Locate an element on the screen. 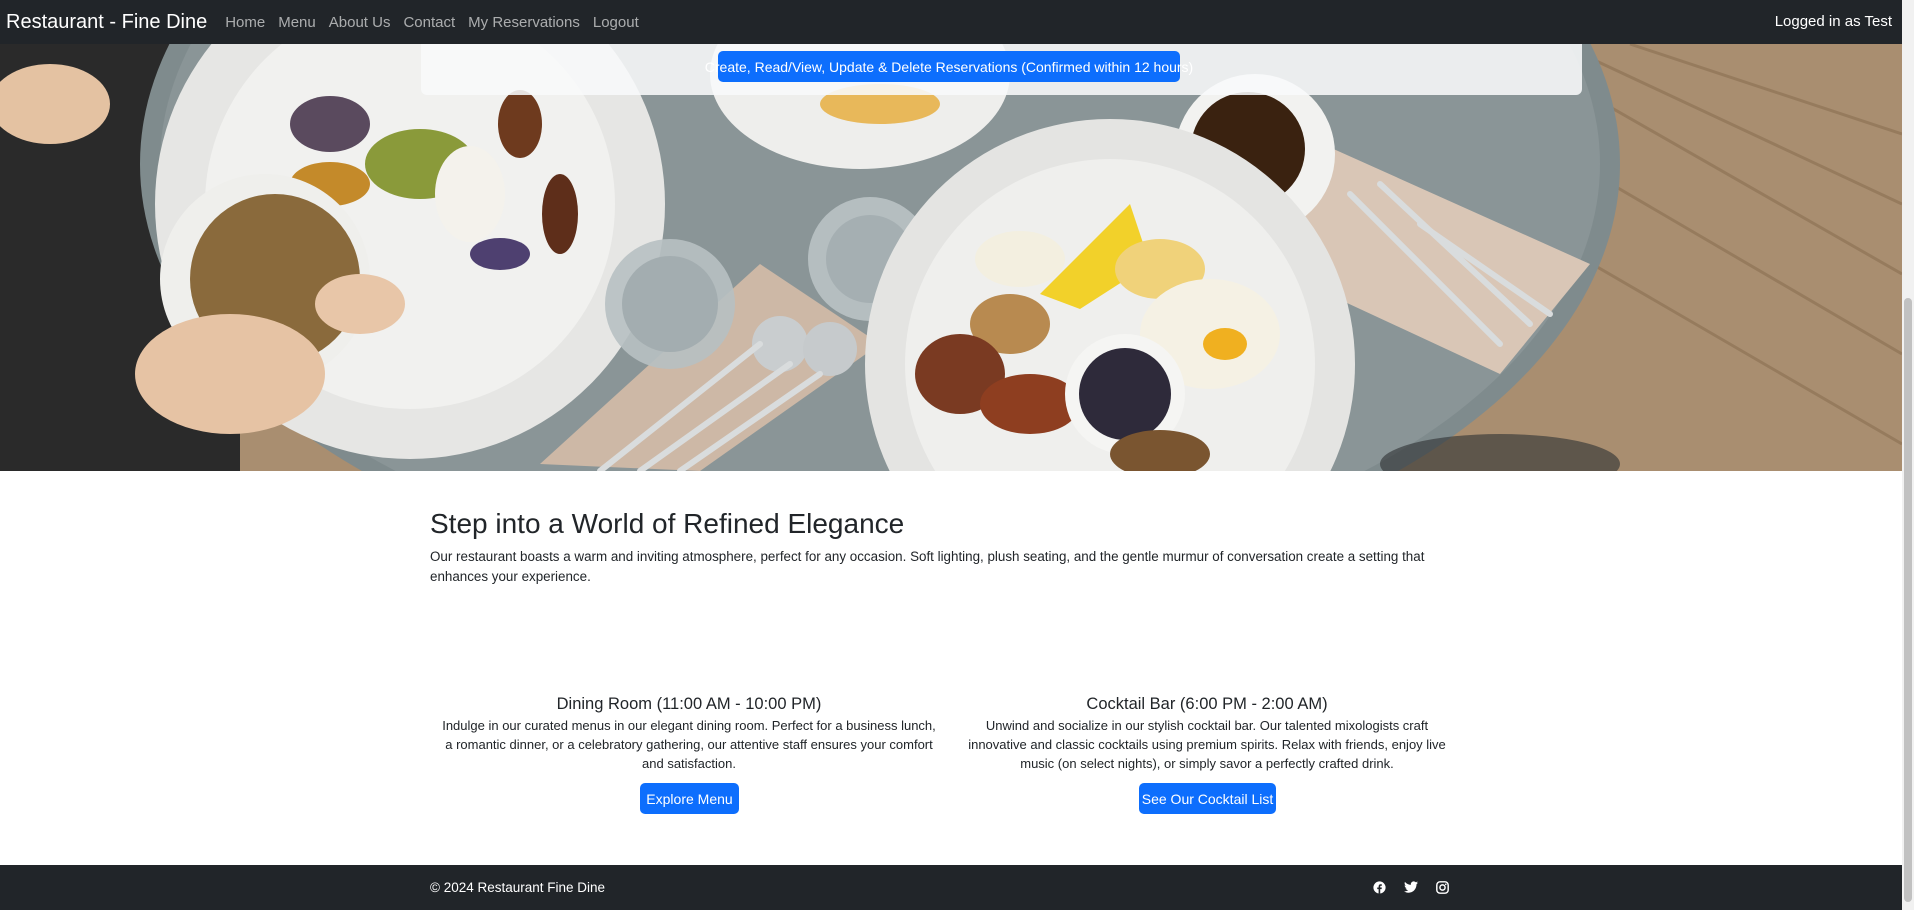 This screenshot has width=1914, height=910. nav-link-about-us: About Us is located at coordinates (360, 22).